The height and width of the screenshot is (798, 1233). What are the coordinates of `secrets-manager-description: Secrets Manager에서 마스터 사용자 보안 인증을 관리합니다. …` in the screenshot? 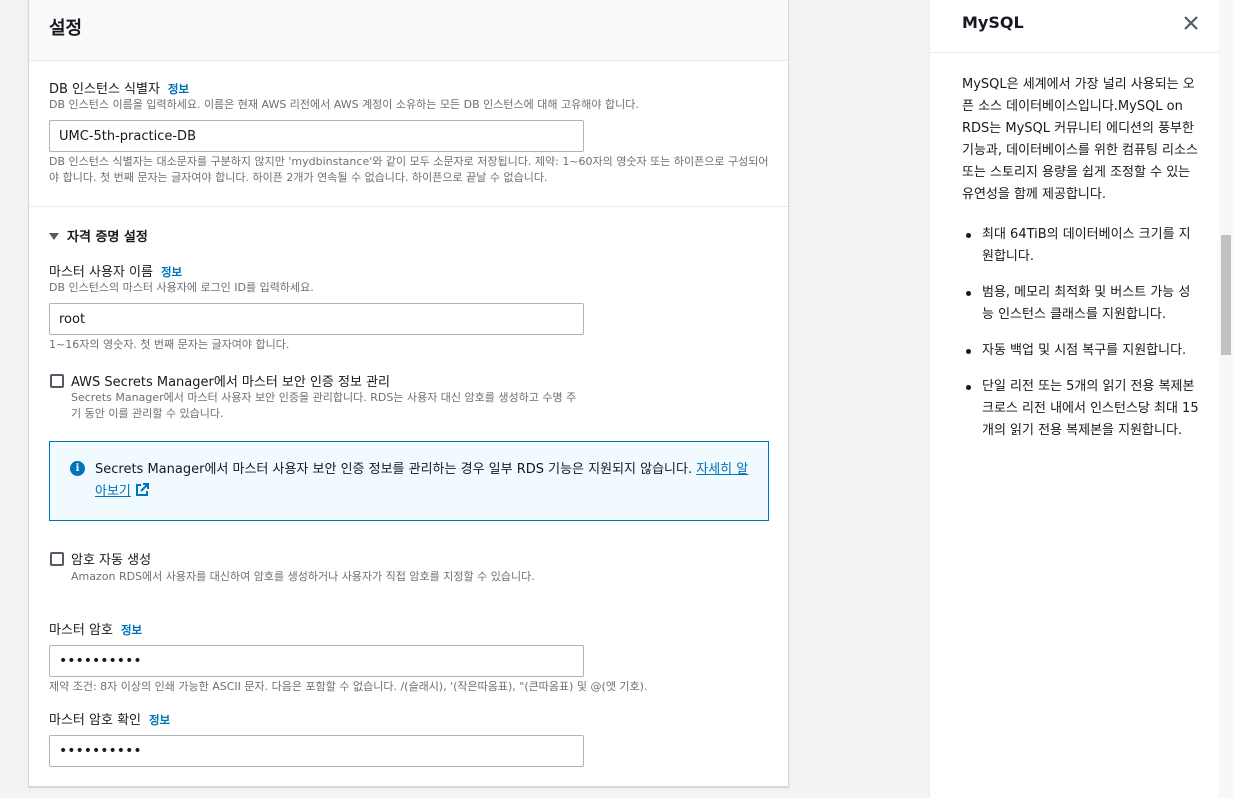 It's located at (324, 405).